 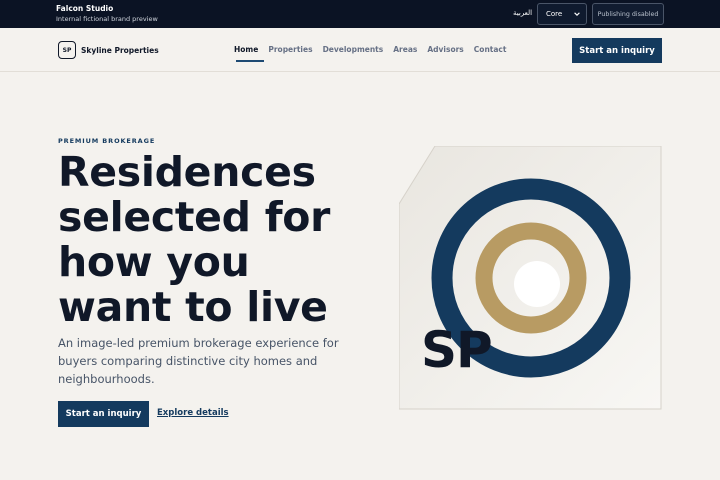 What do you see at coordinates (290, 49) in the screenshot?
I see `nav-item-properties: Properties` at bounding box center [290, 49].